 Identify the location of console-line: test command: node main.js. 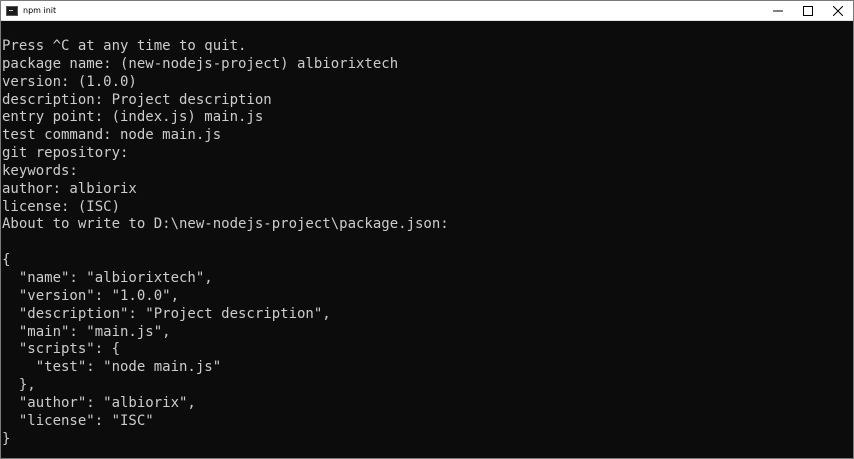
(112, 135).